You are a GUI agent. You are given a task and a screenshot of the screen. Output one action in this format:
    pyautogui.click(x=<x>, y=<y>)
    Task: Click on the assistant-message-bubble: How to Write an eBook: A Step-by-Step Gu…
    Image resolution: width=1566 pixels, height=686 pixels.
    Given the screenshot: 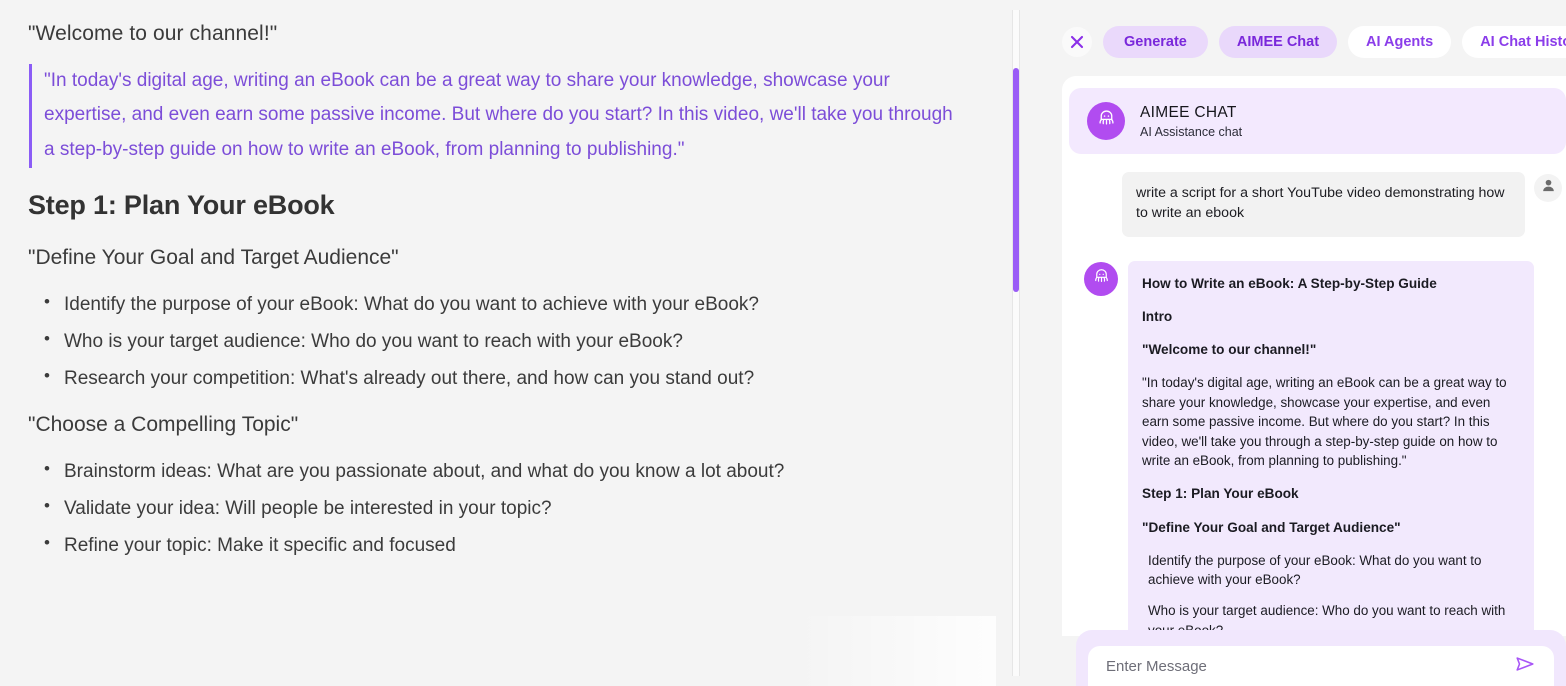 What is the action you would take?
    pyautogui.click(x=1331, y=448)
    